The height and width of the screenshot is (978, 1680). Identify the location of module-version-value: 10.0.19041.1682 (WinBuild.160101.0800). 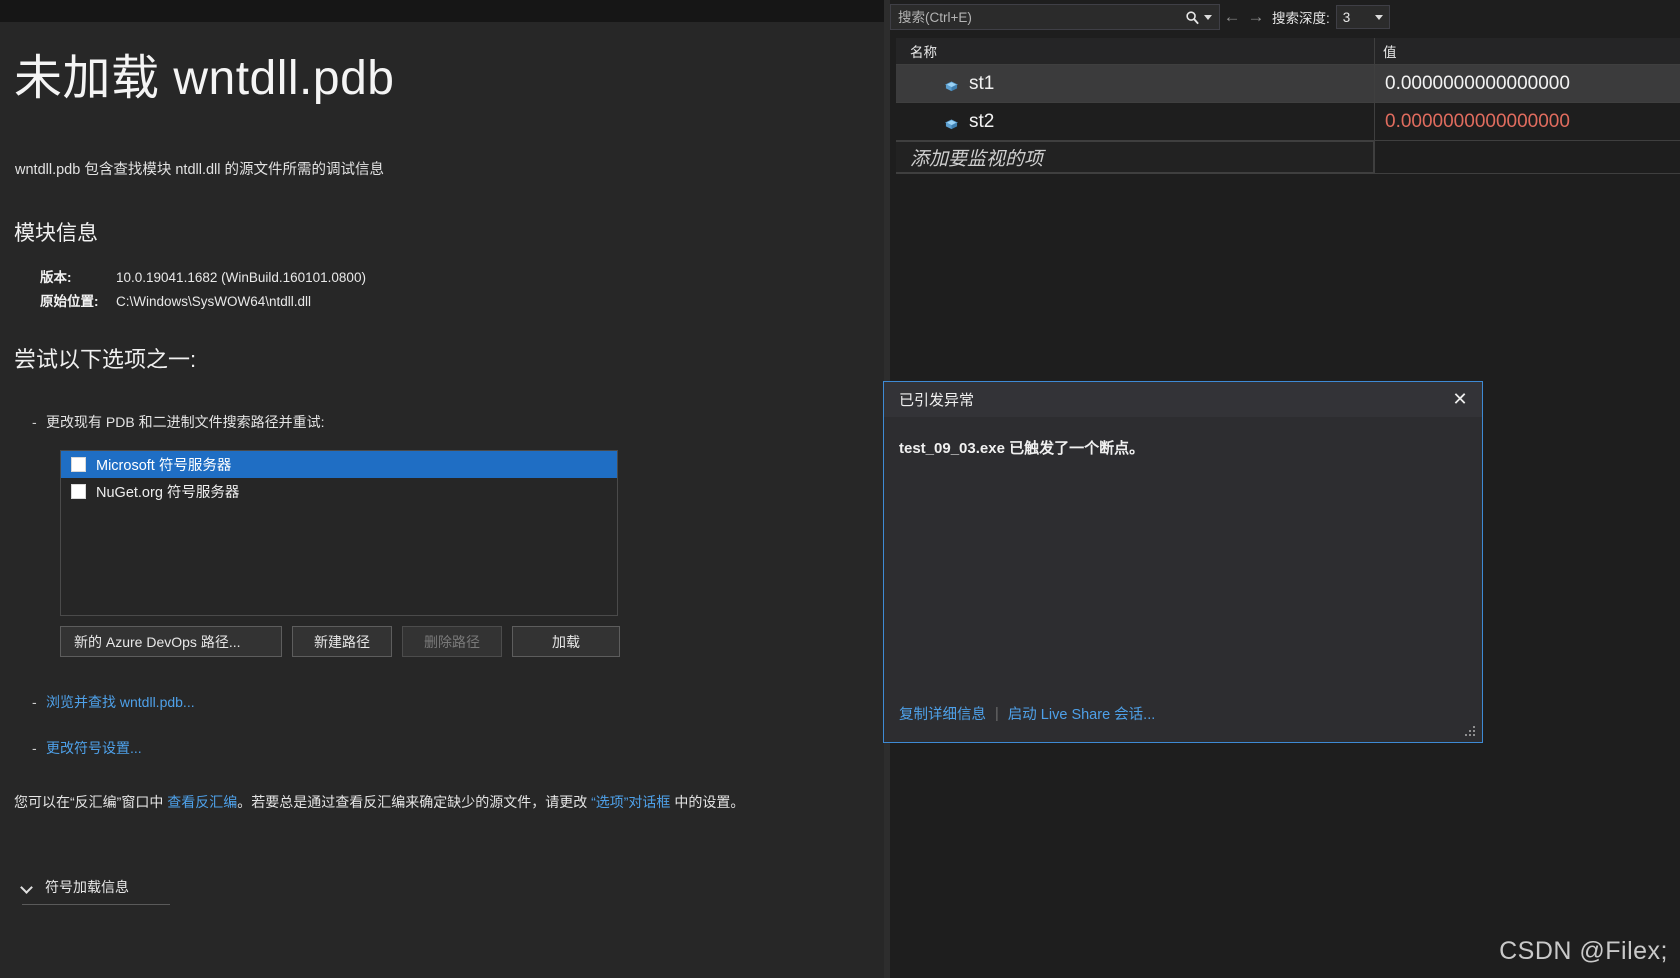
(241, 277).